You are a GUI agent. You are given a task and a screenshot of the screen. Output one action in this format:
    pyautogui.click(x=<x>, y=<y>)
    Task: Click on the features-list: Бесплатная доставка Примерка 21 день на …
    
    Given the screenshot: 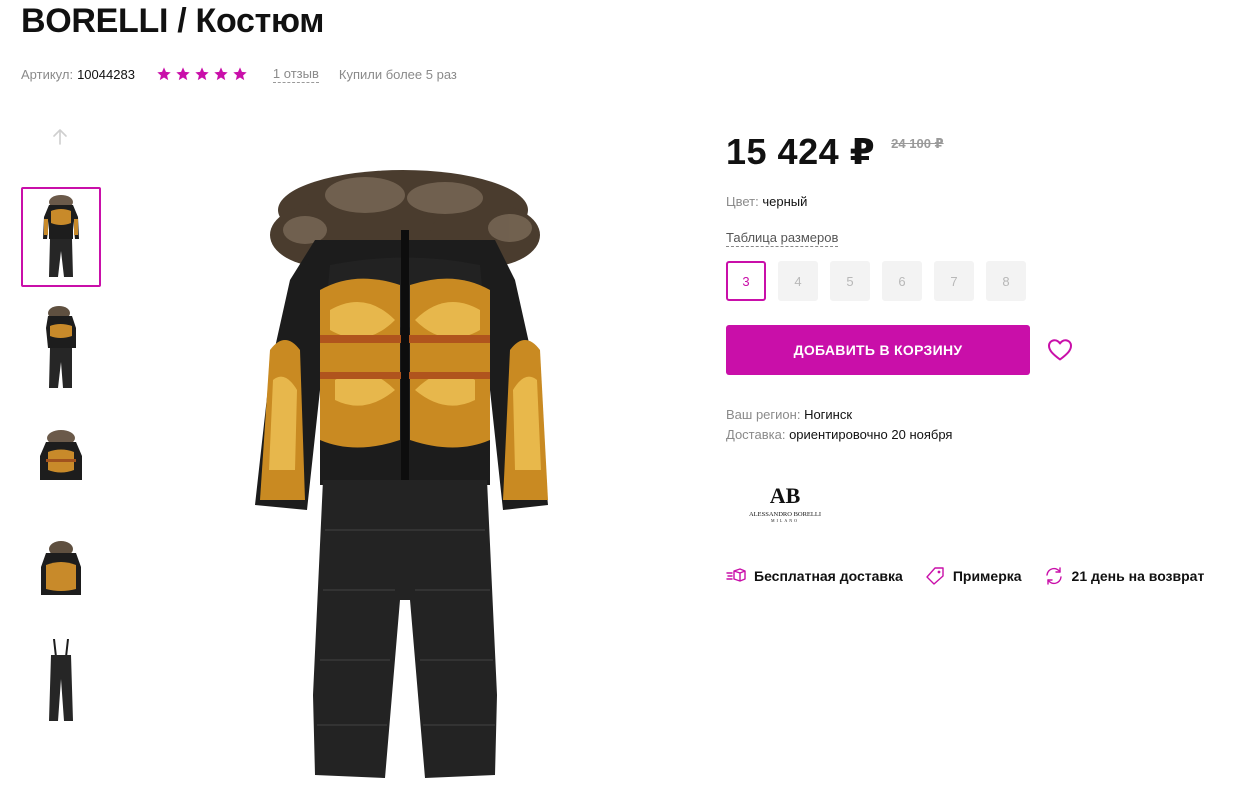 What is the action you would take?
    pyautogui.click(x=965, y=576)
    